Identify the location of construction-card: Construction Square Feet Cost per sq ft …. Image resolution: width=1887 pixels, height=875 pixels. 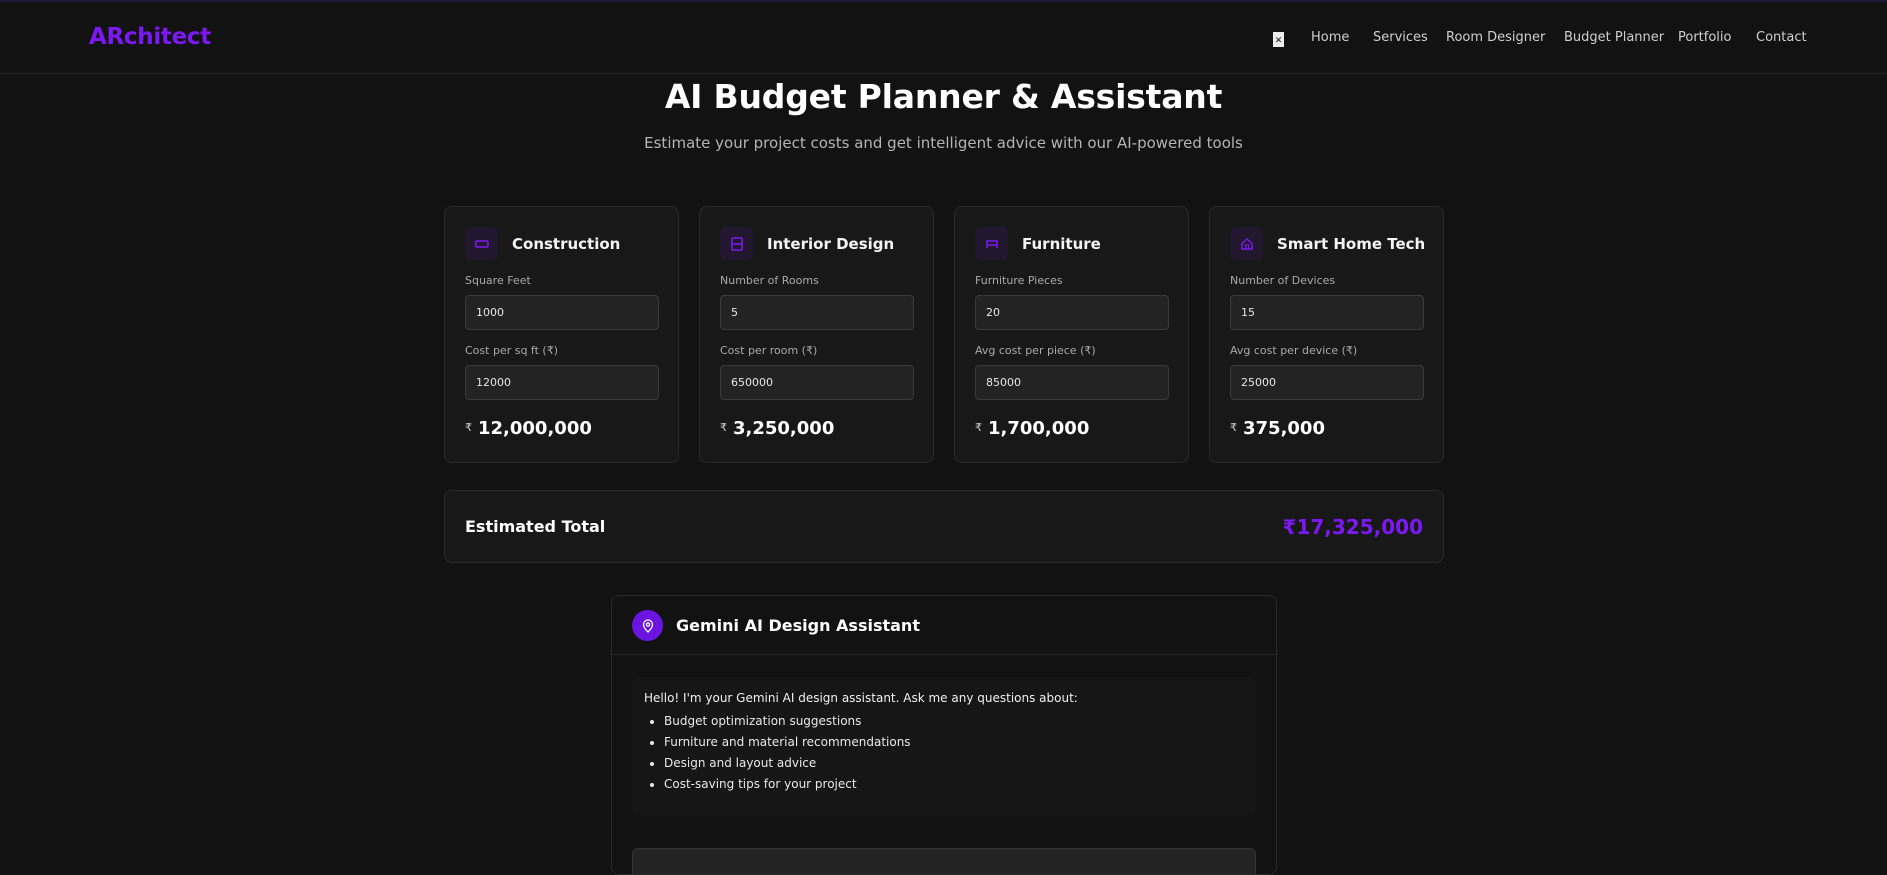
(561, 334).